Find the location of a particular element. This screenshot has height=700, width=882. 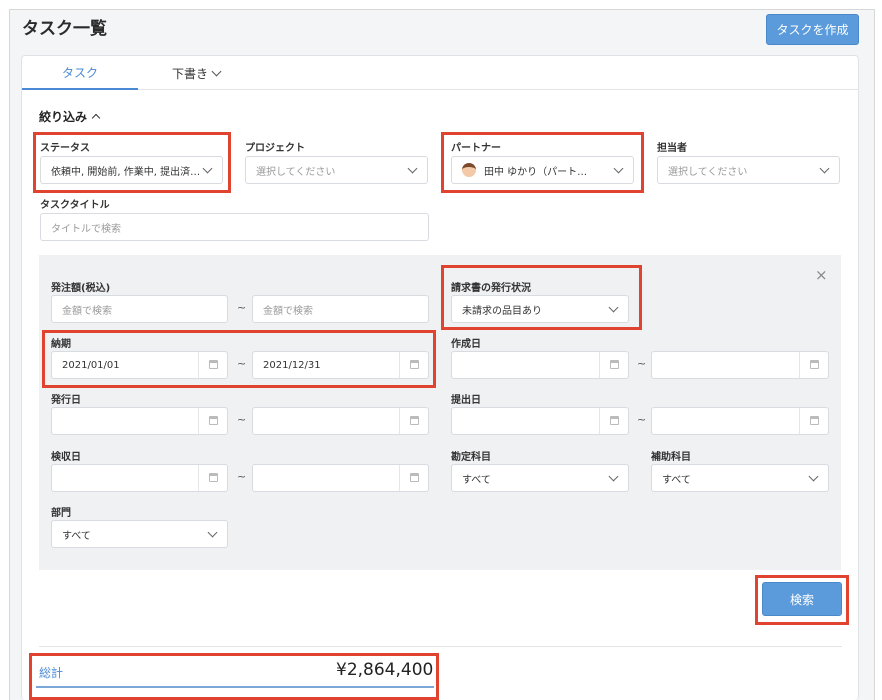

account-item-label: 勘定科目 is located at coordinates (471, 457).